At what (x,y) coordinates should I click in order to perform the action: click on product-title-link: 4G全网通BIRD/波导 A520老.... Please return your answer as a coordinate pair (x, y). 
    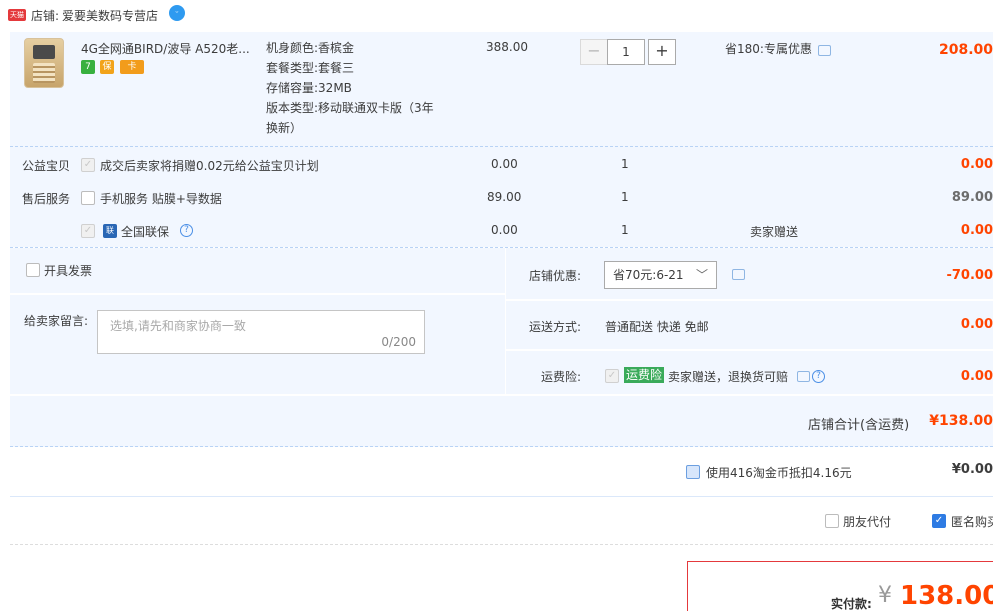
    Looking at the image, I should click on (165, 48).